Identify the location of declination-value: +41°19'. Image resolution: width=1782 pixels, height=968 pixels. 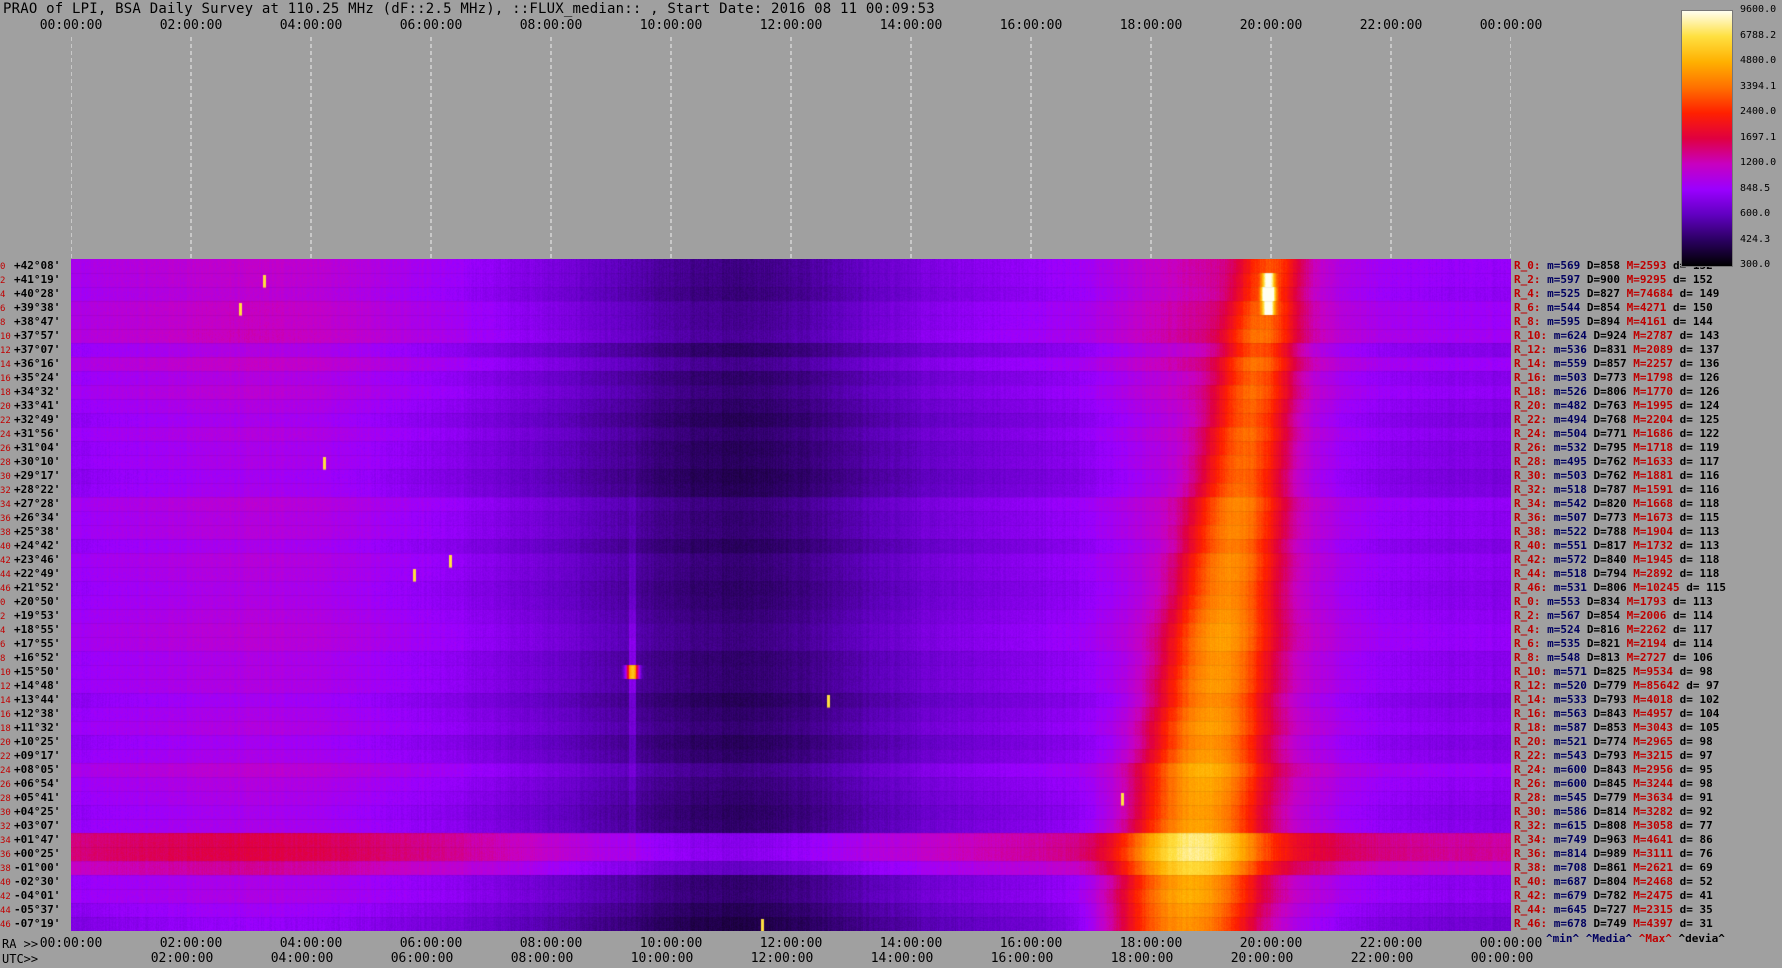
(37, 279).